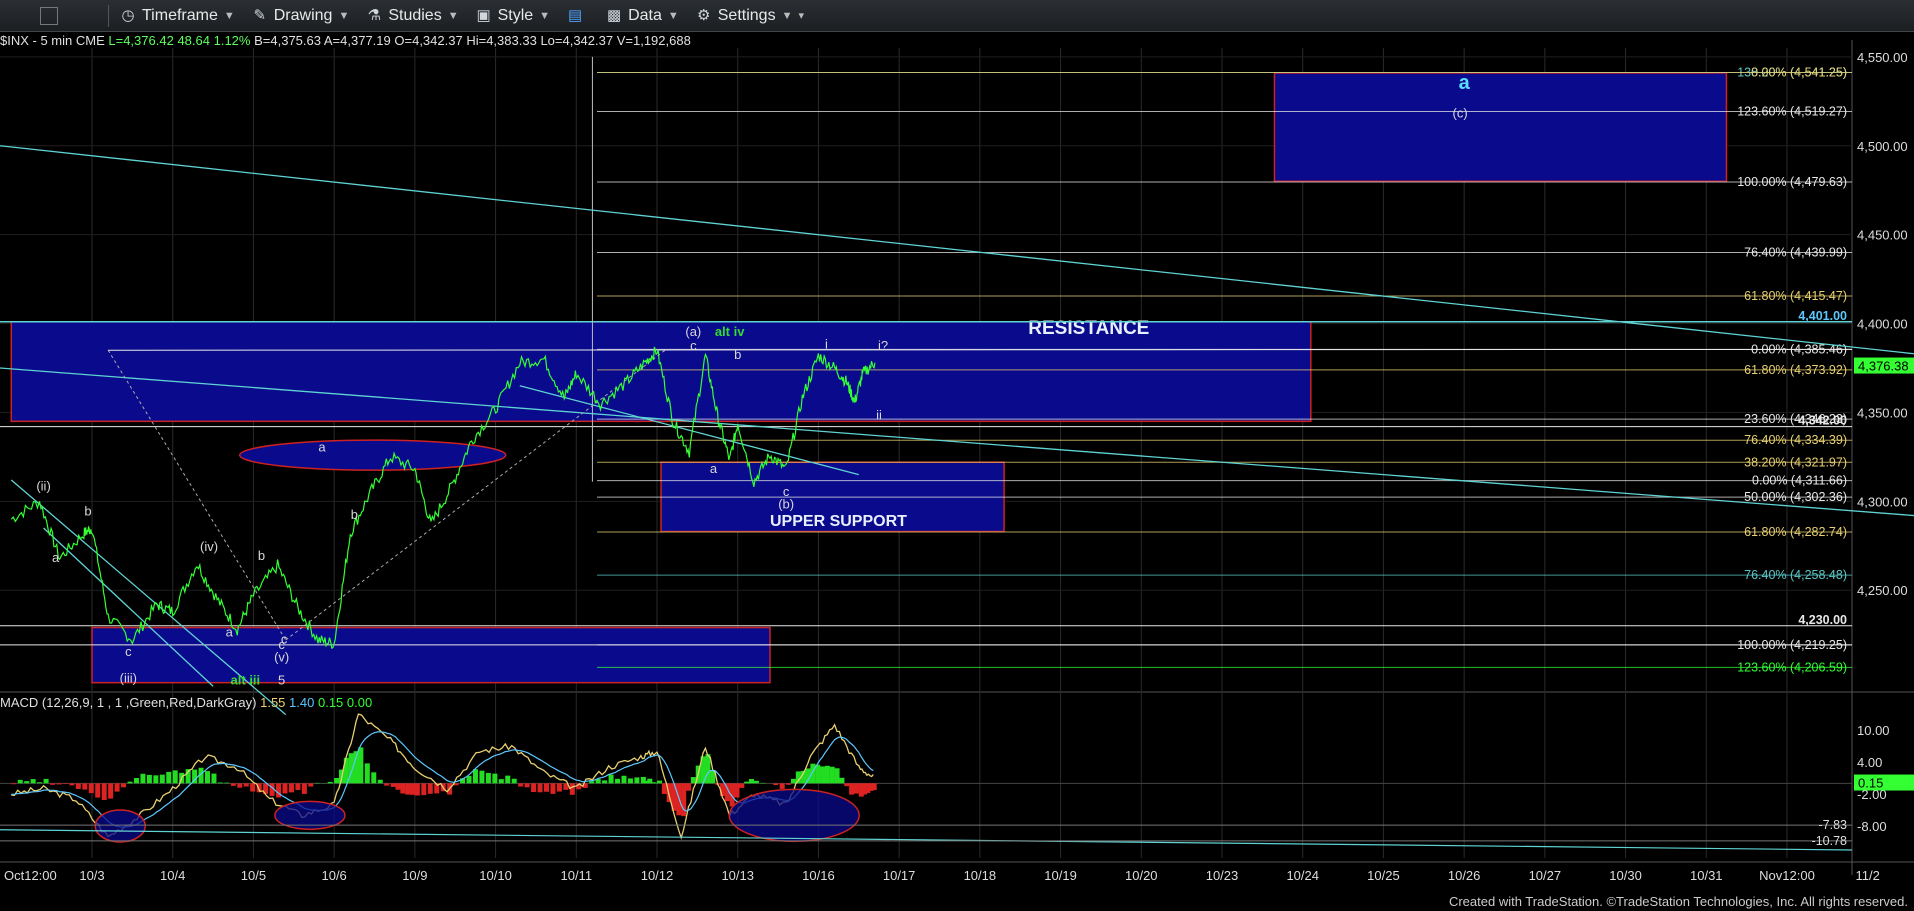  What do you see at coordinates (1795, 370) in the screenshot?
I see `fib-label: 61.80% (4,373.92)` at bounding box center [1795, 370].